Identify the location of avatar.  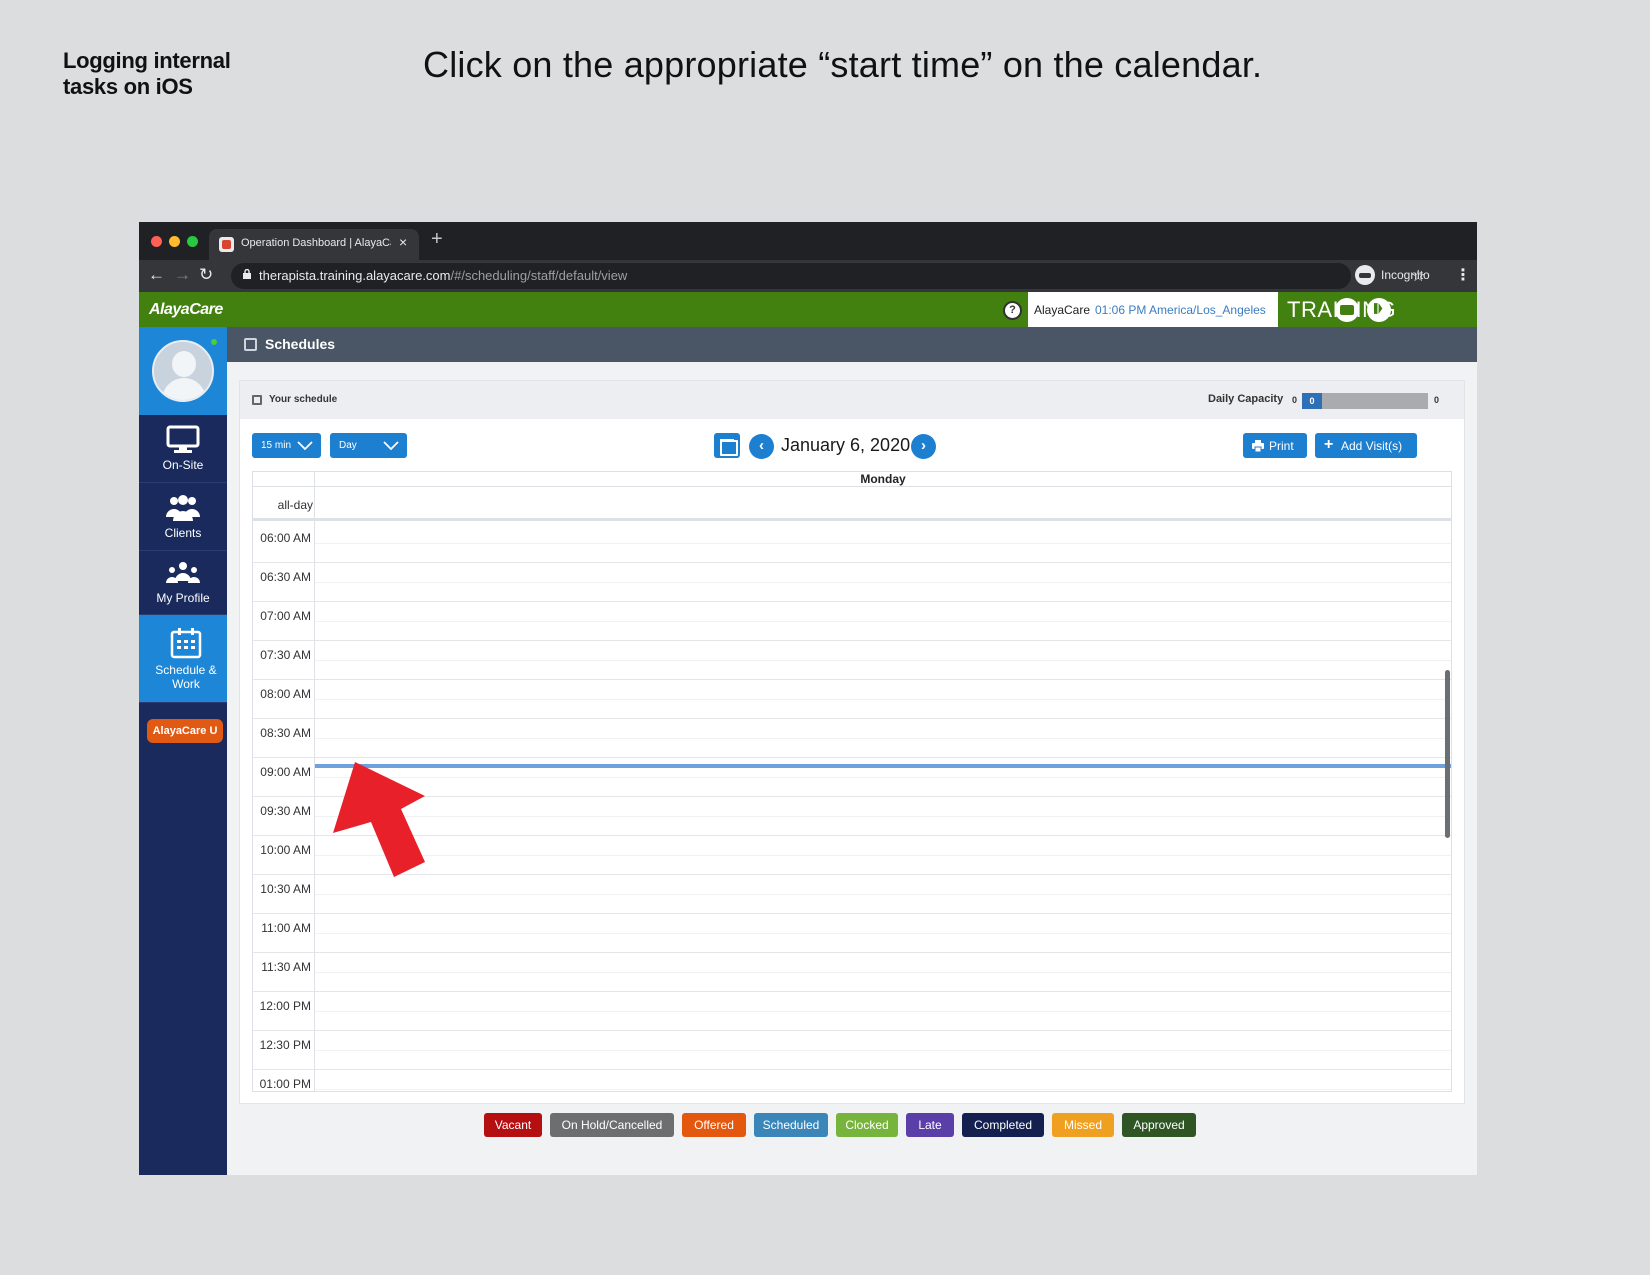
(183, 371).